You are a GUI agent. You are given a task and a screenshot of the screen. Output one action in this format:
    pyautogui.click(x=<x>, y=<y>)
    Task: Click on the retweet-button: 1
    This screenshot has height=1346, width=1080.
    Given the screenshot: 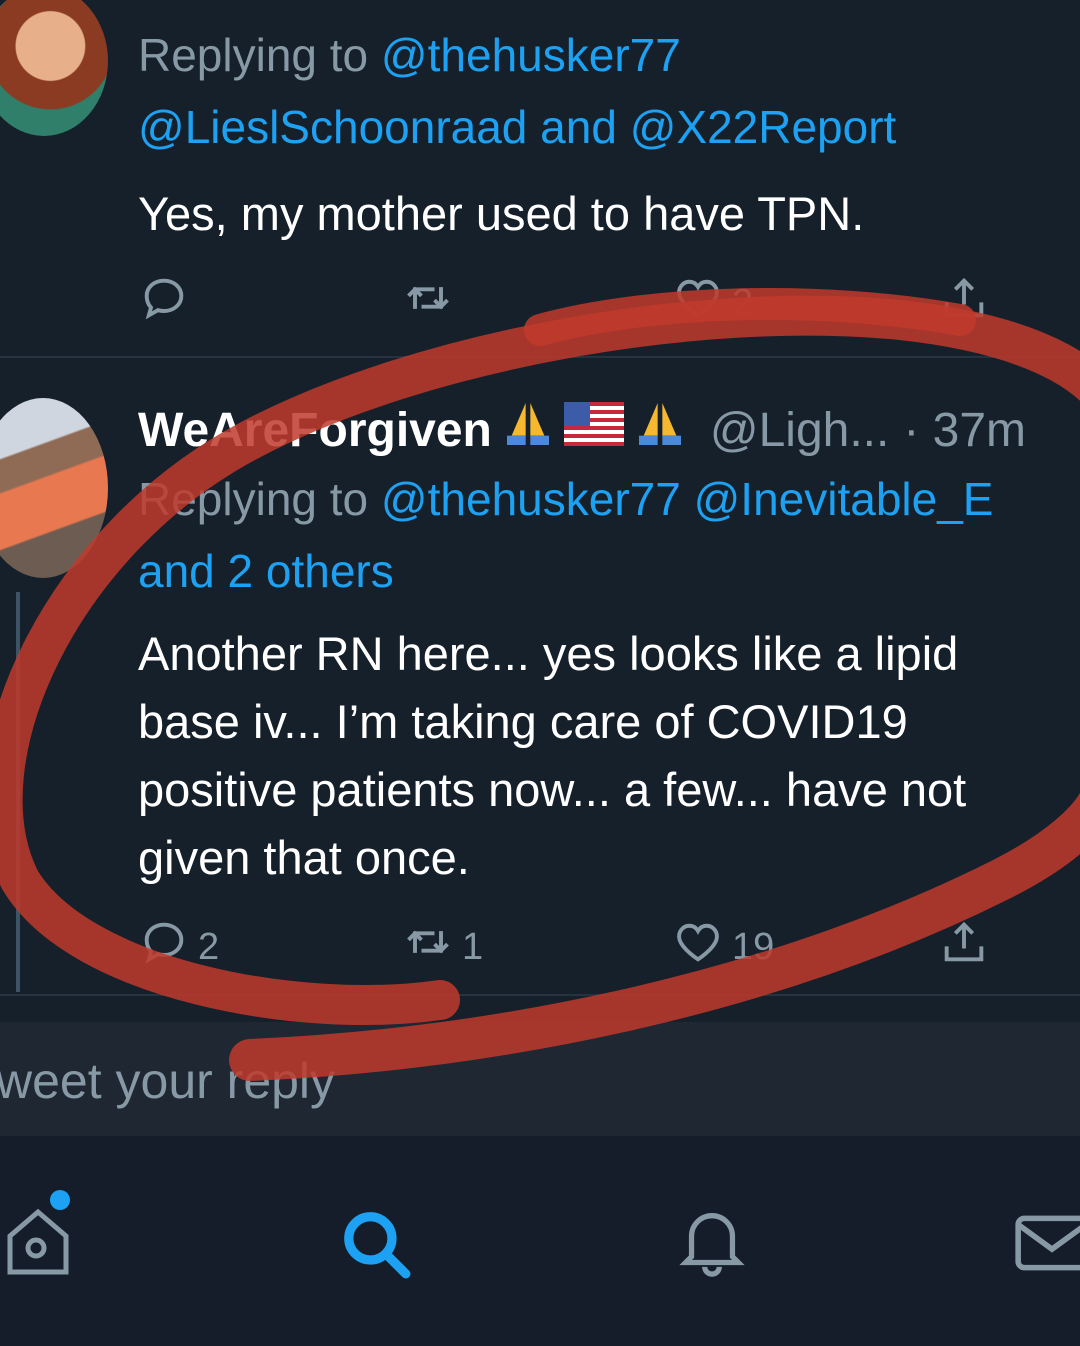 What is the action you would take?
    pyautogui.click(x=442, y=947)
    